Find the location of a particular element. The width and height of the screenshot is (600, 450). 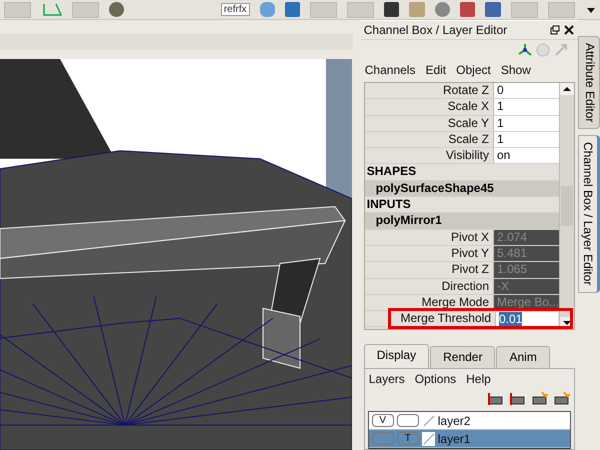

attribute-name: Pivot Z is located at coordinates (428, 270).